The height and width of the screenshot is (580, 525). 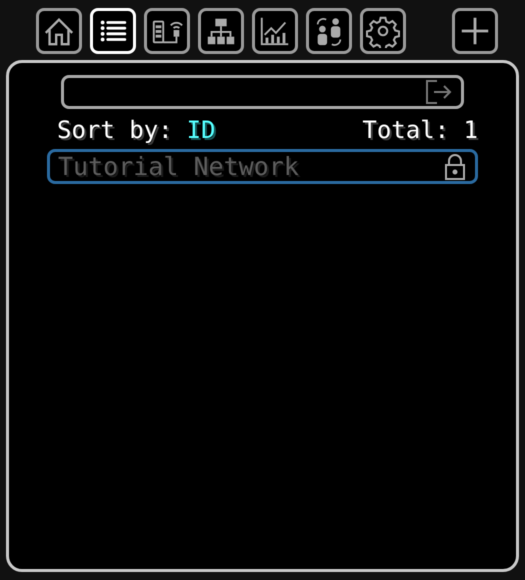 What do you see at coordinates (201, 130) in the screenshot?
I see `sort-value: ID` at bounding box center [201, 130].